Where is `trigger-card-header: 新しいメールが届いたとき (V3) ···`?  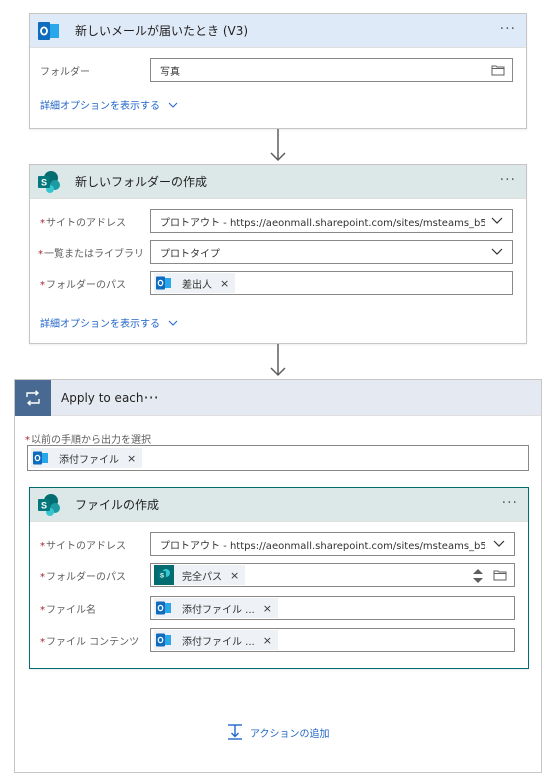
trigger-card-header: 新しいメールが届いたとき (V3) ··· is located at coordinates (278, 31).